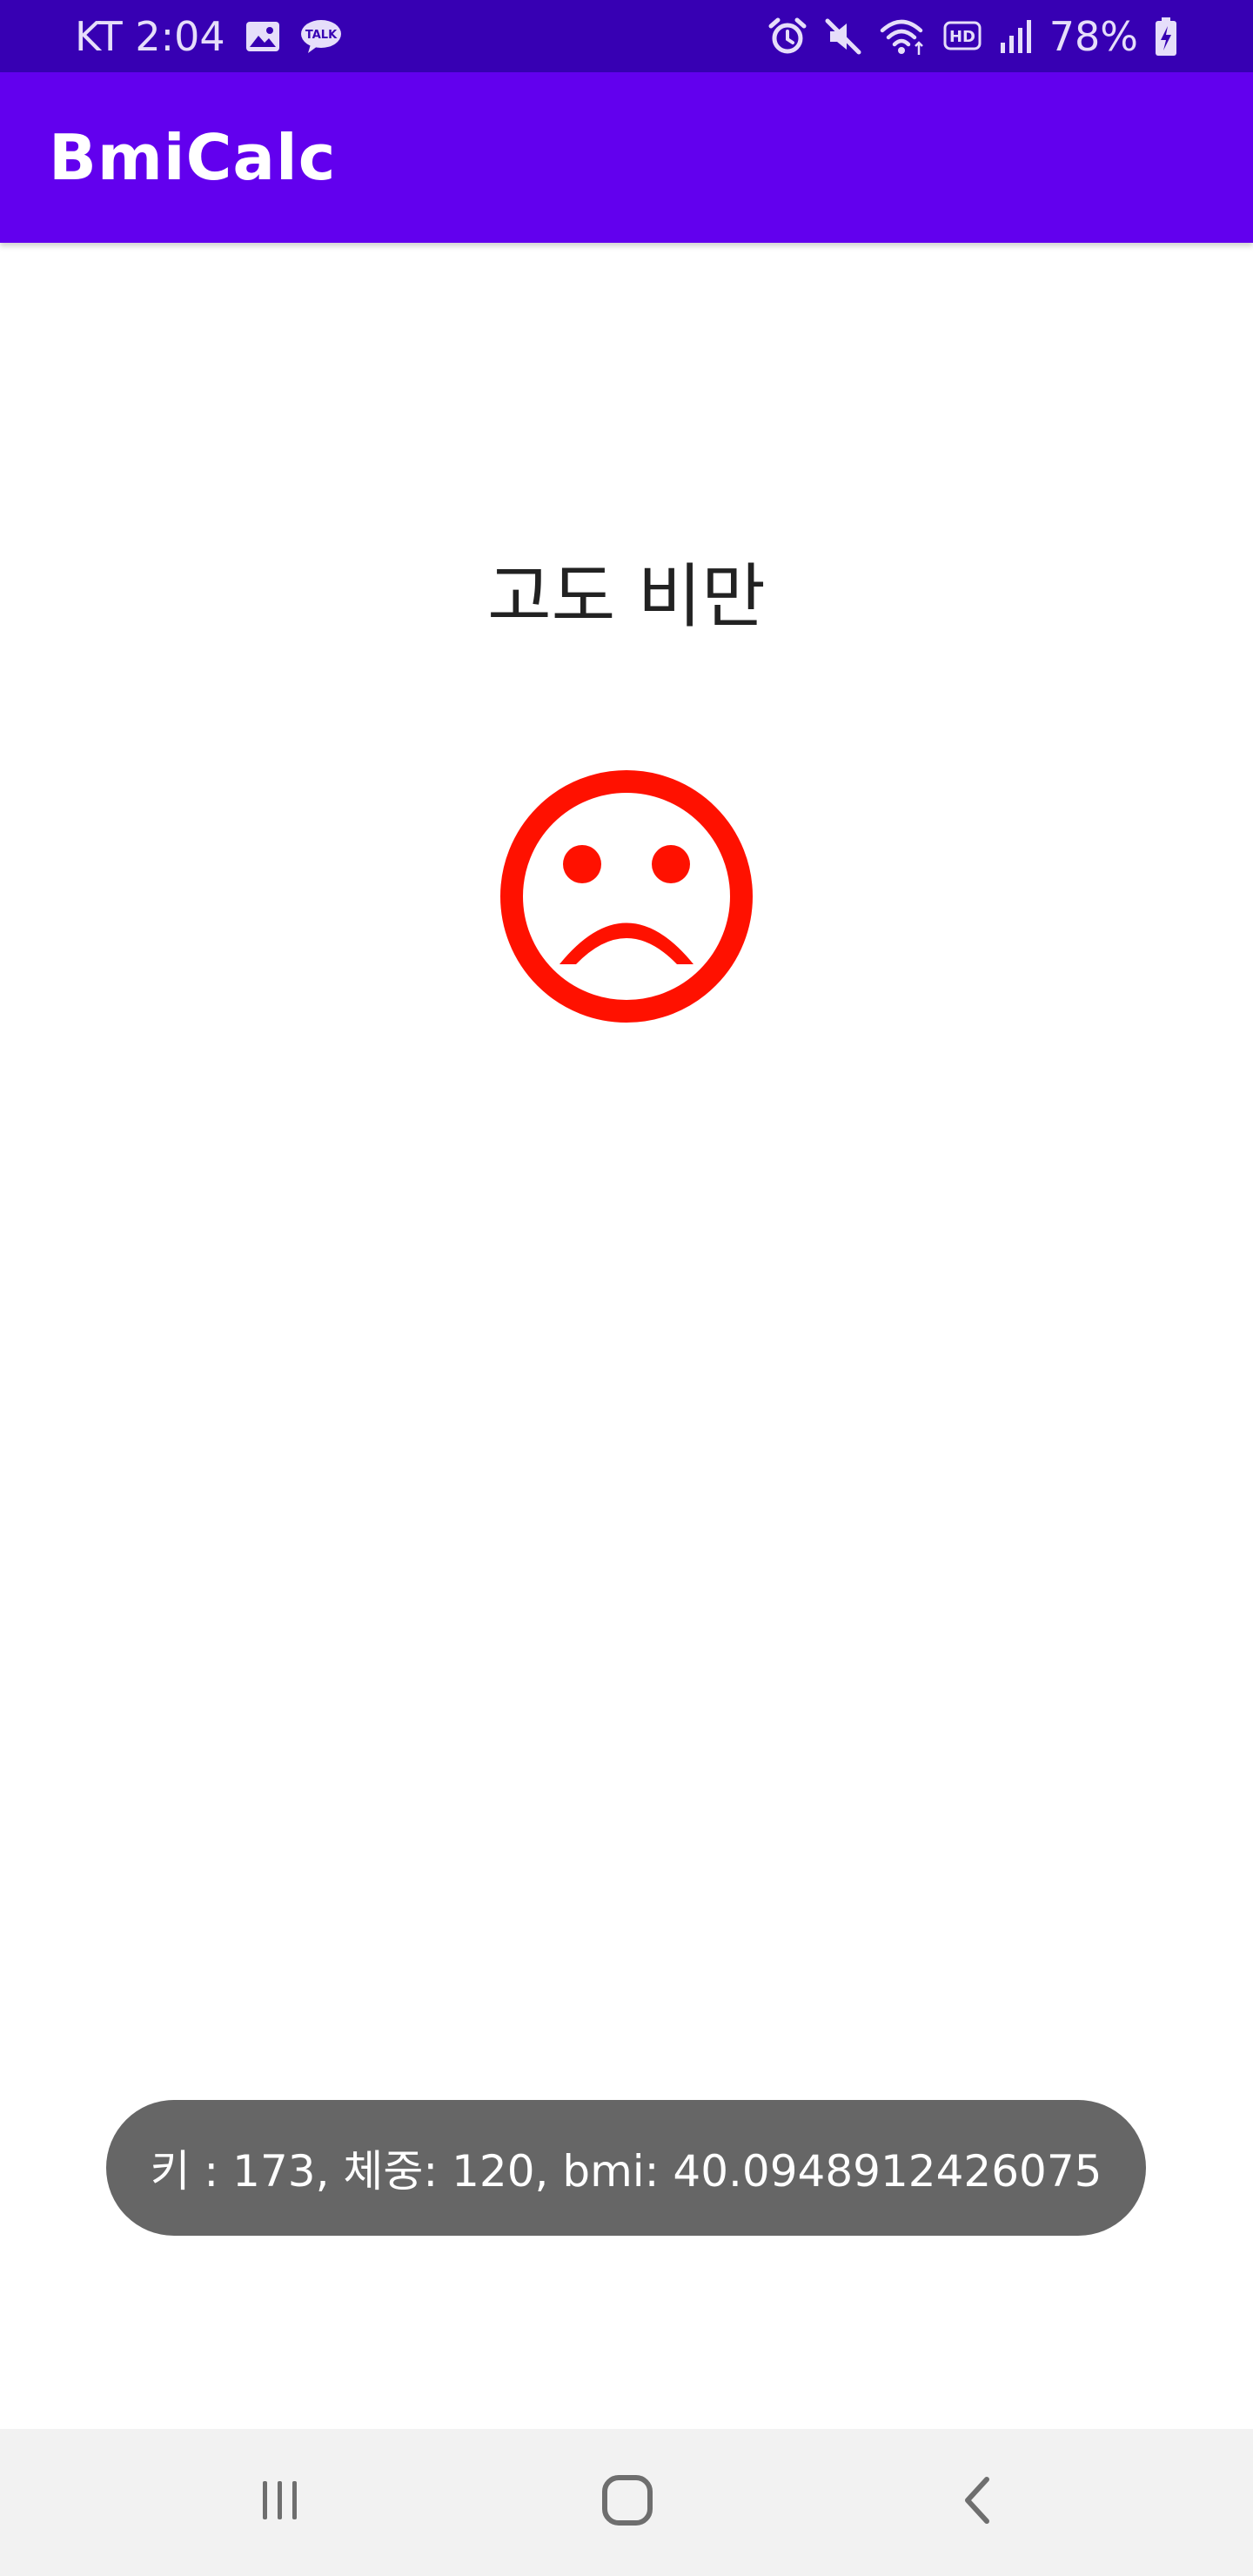  I want to click on talk-icon: TALK, so click(321, 37).